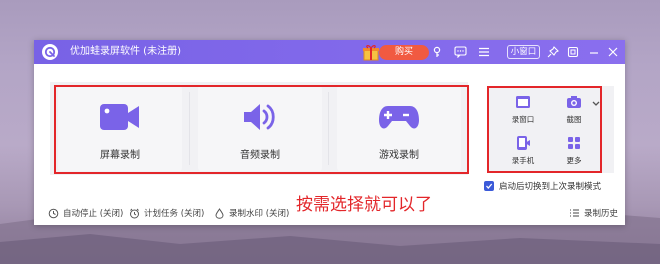 Image resolution: width=660 pixels, height=264 pixels. Describe the element at coordinates (260, 117) in the screenshot. I see `speaker-icon` at that location.